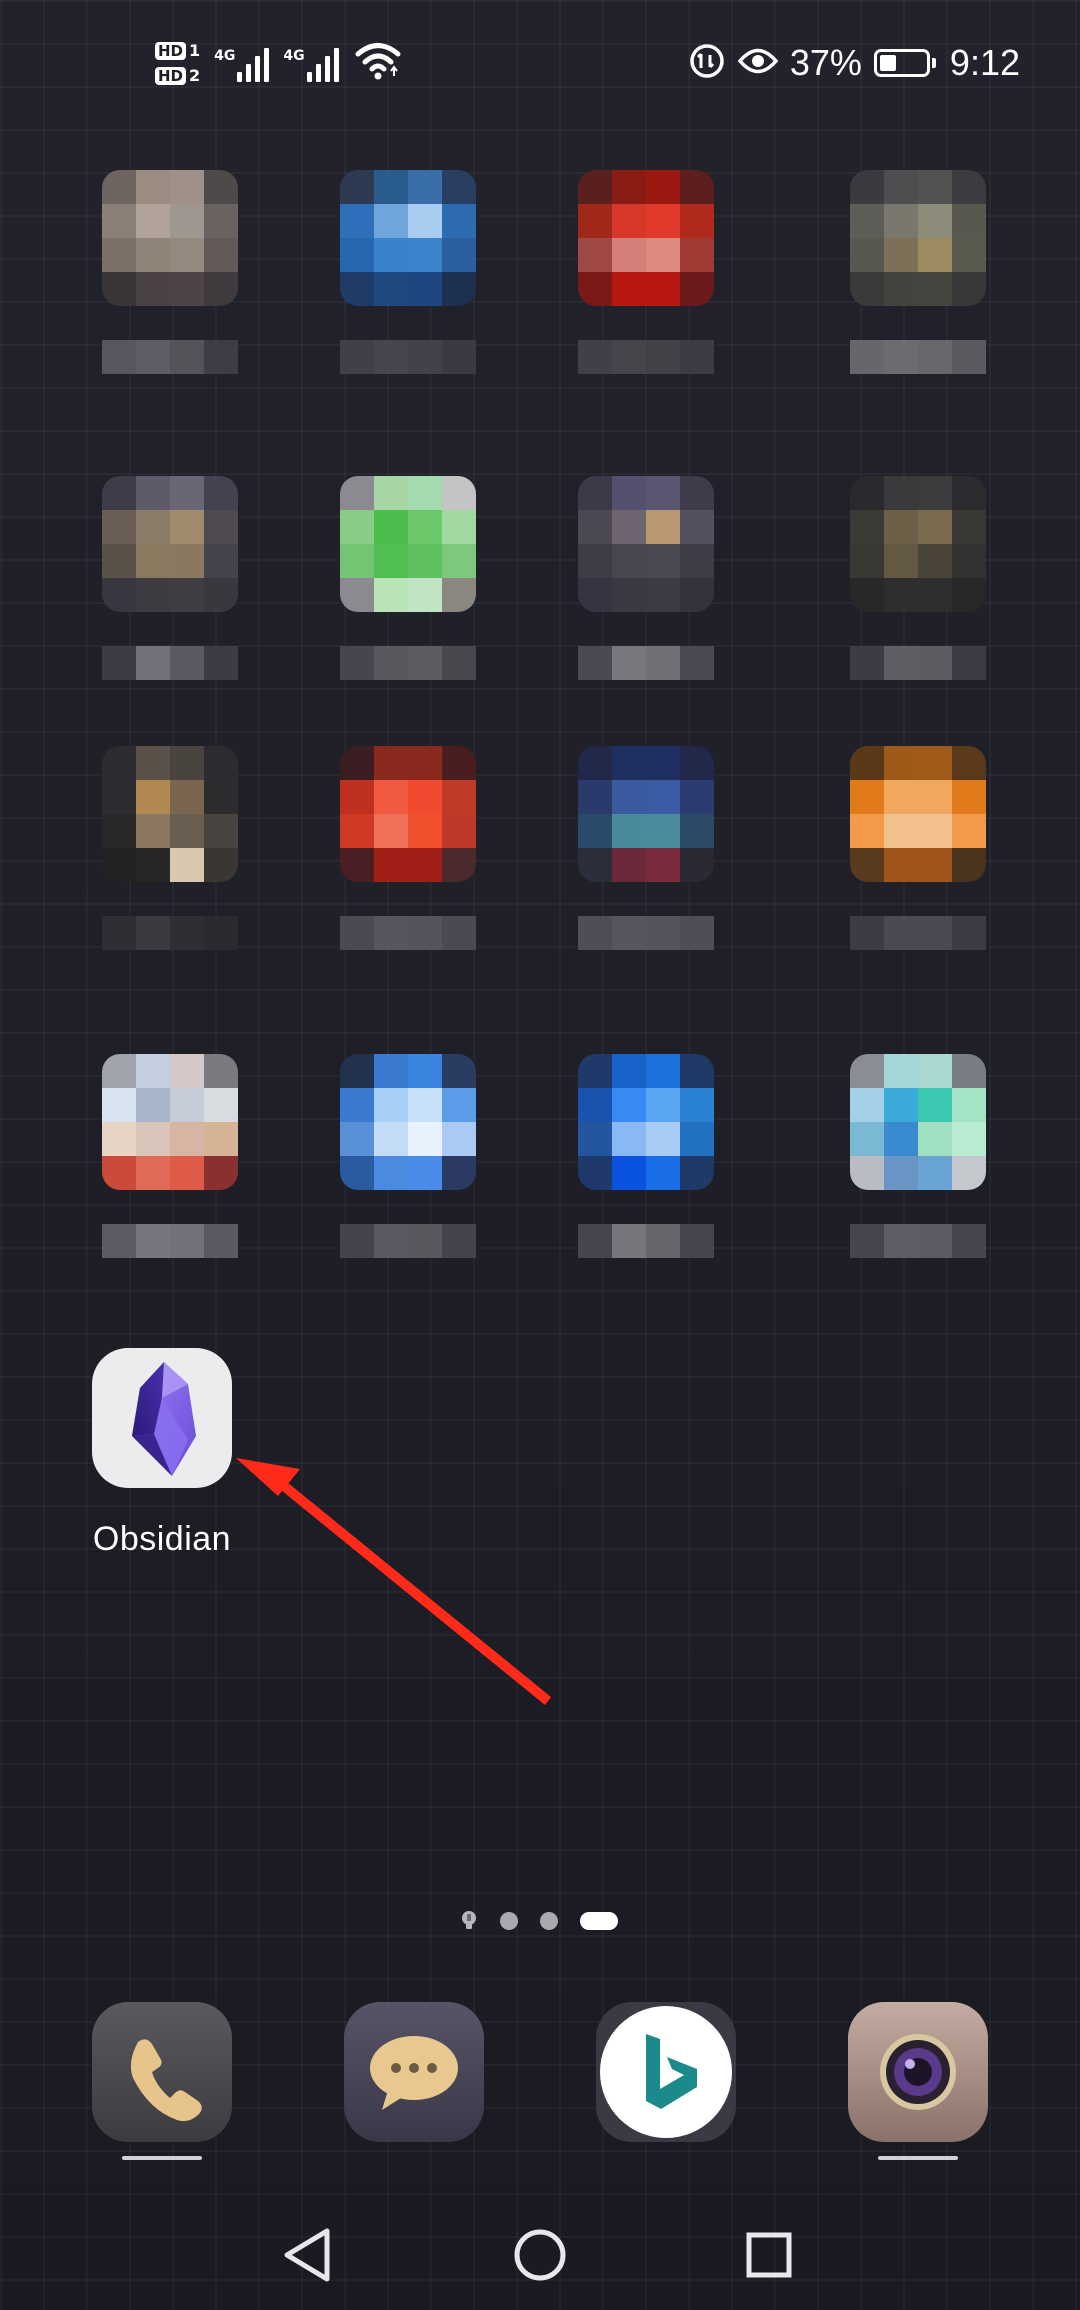 This screenshot has width=1080, height=2310. What do you see at coordinates (162, 1418) in the screenshot?
I see `obsidian-crystal-icon` at bounding box center [162, 1418].